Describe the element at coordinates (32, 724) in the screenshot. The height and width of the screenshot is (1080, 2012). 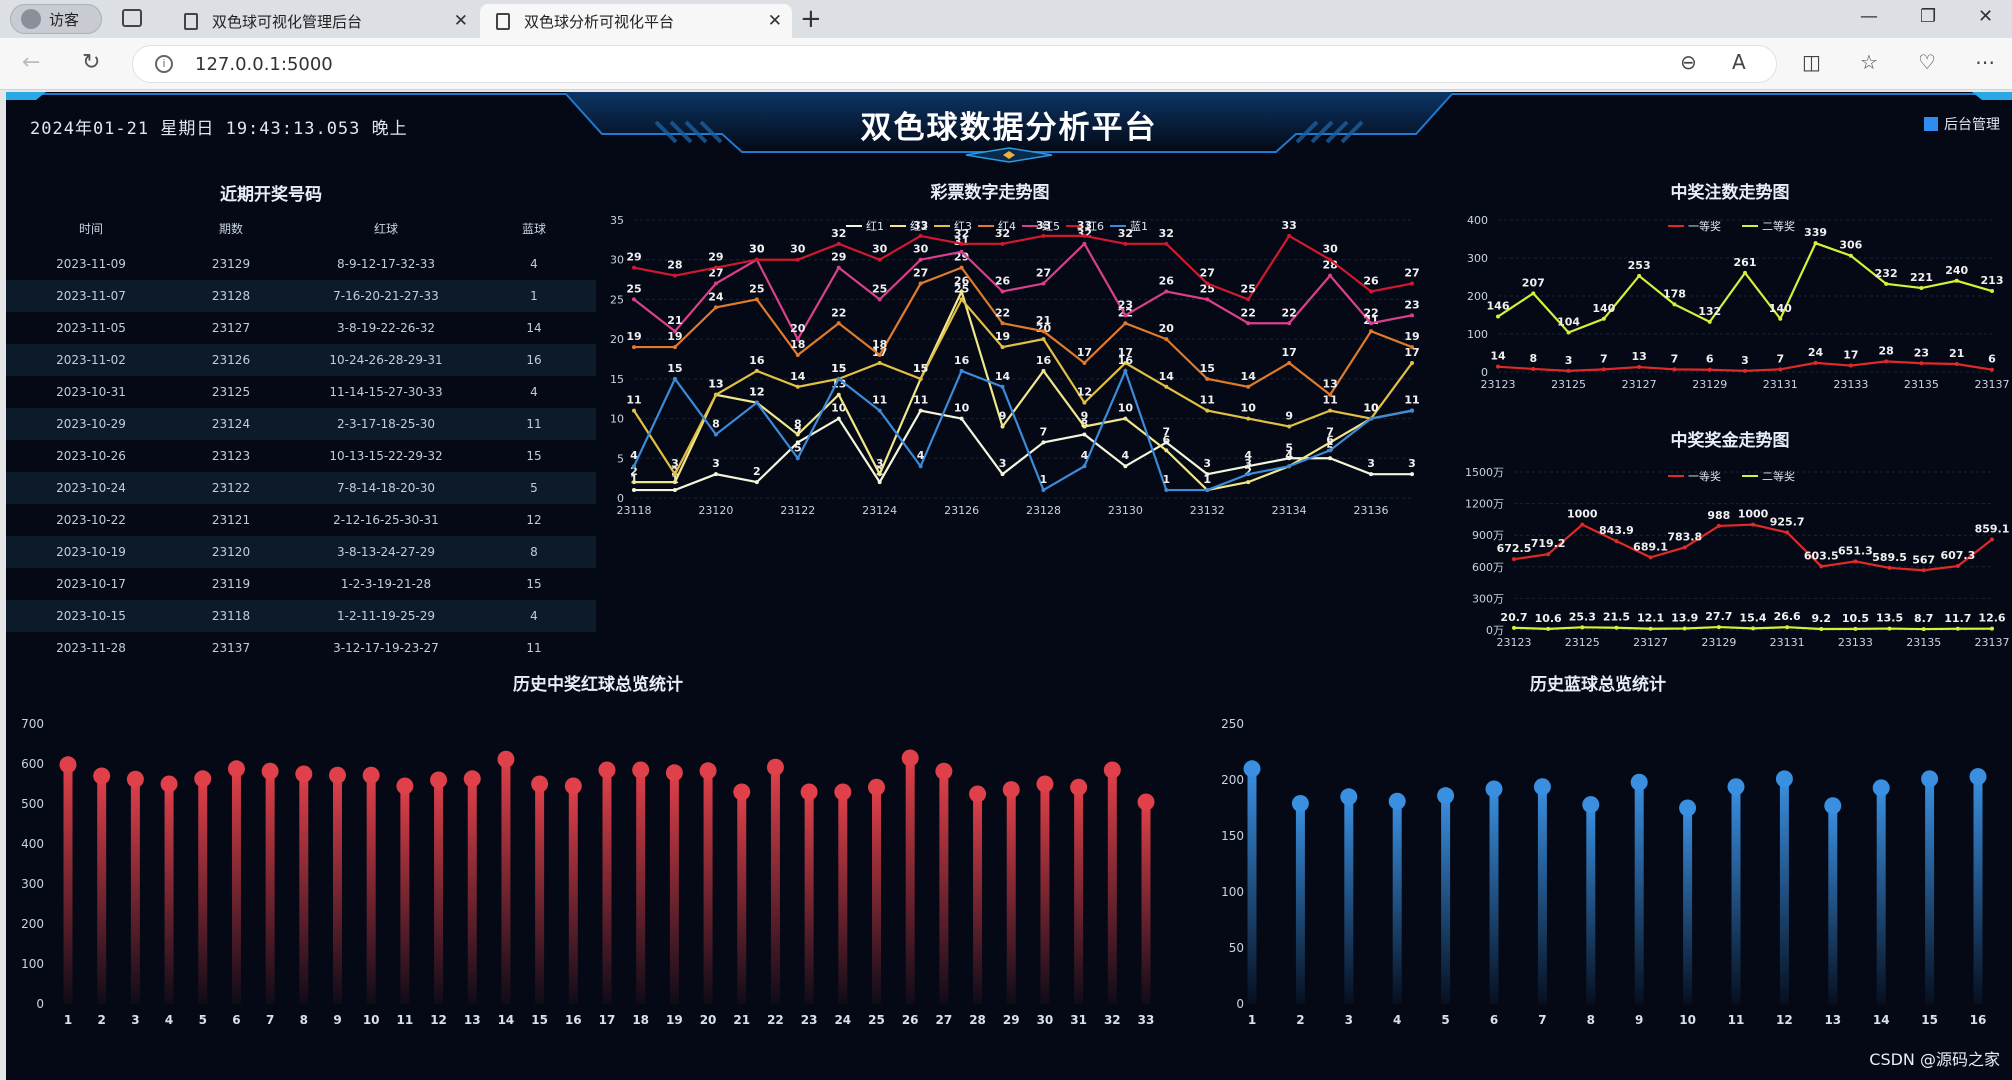
I see `y-tick-label: 700` at that location.